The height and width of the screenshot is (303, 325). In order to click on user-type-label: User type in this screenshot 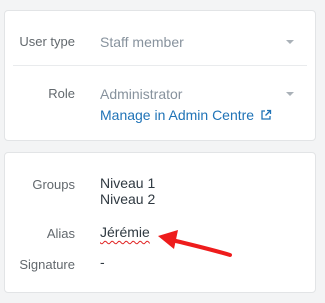, I will do `click(47, 41)`.